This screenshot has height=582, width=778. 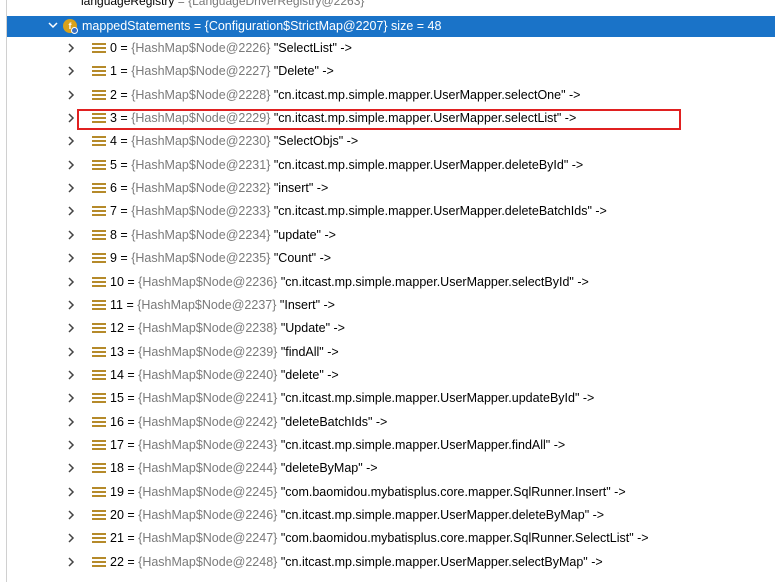 I want to click on map-entry-row: 6 = {HashMap$Node@2232} "insert" ->, so click(x=391, y=188).